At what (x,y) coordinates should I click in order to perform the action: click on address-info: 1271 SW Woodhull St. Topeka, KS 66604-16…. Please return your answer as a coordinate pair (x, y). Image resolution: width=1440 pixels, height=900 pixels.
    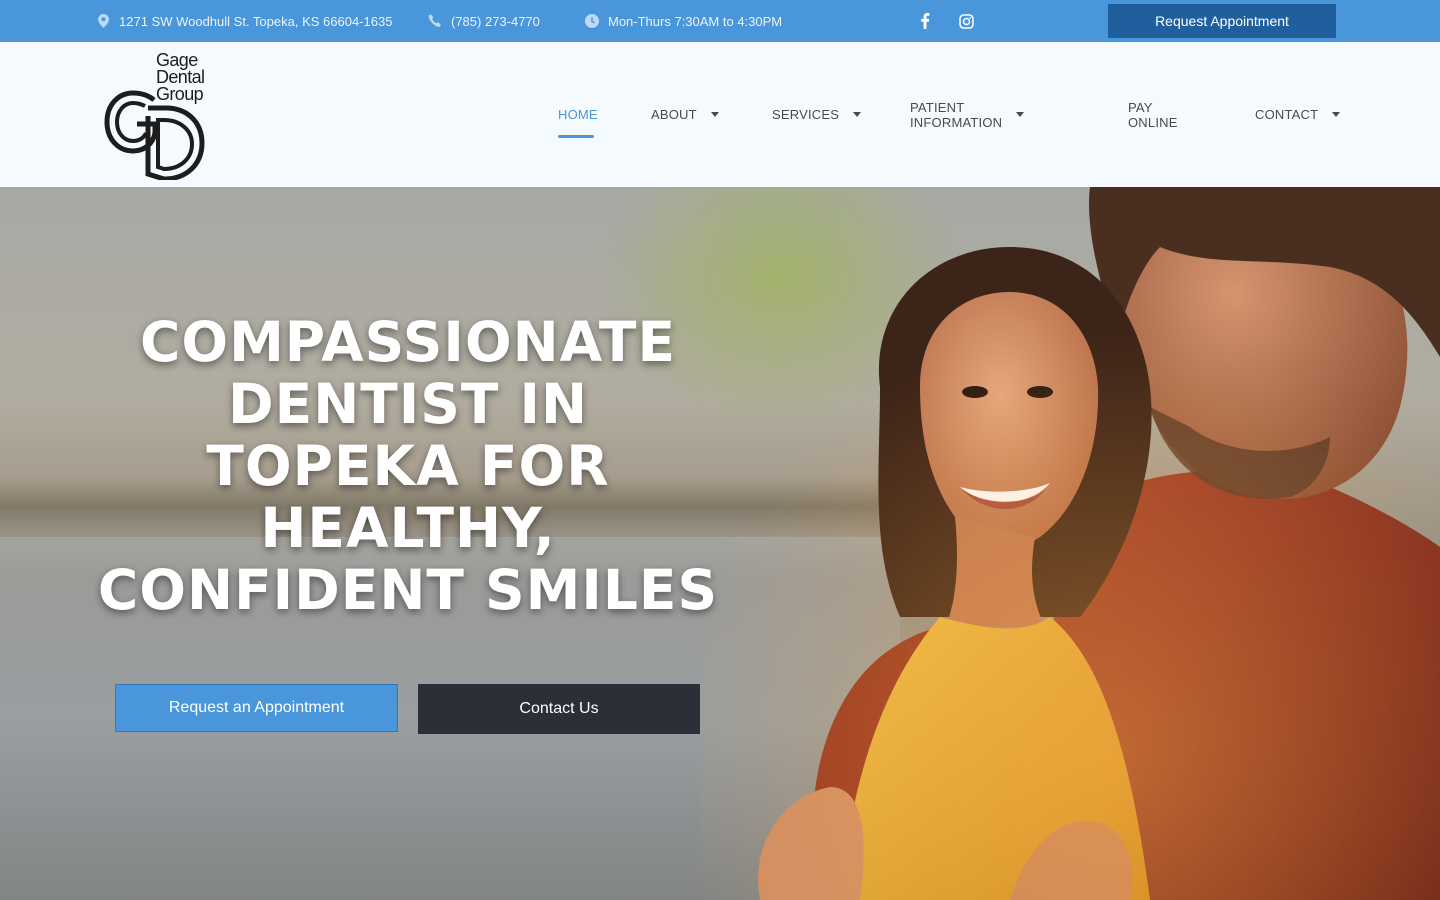
    Looking at the image, I should click on (244, 21).